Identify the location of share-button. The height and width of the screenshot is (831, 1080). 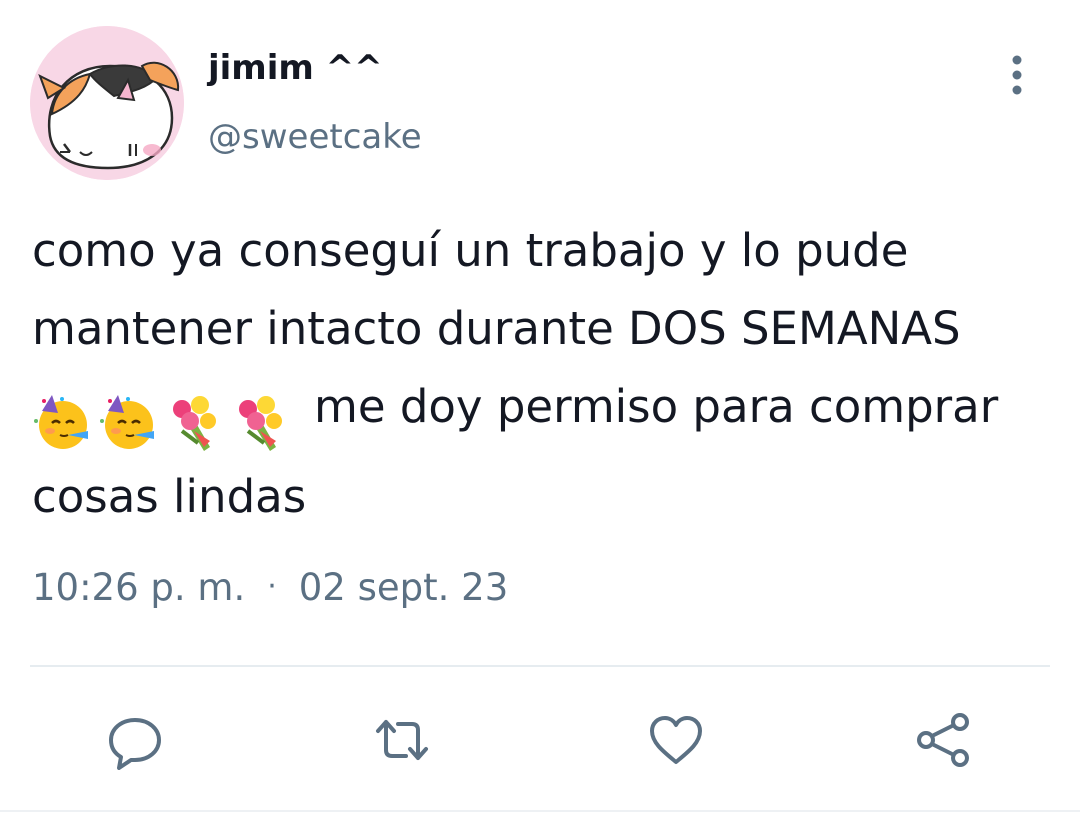
(944, 740).